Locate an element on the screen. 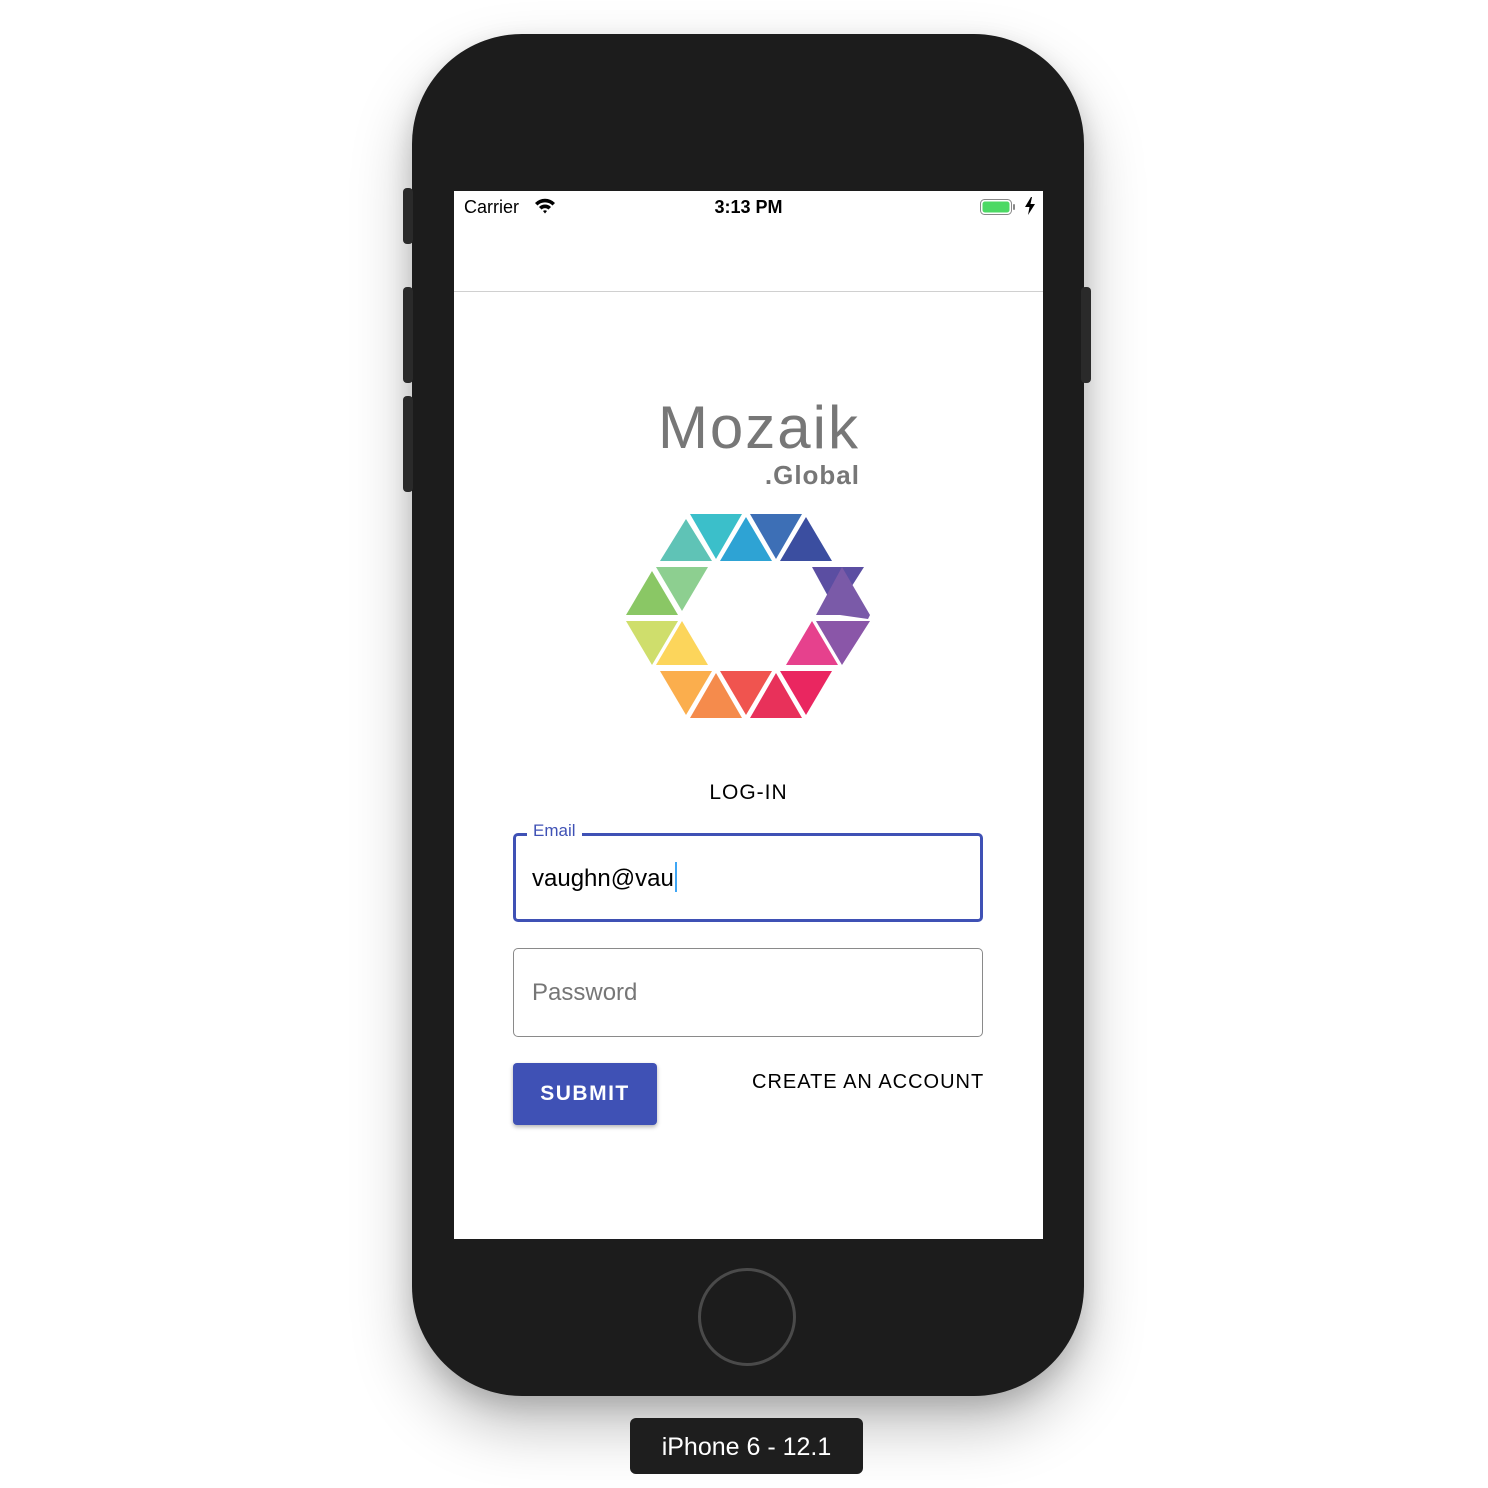 The image size is (1488, 1488). navigation-bar is located at coordinates (748, 258).